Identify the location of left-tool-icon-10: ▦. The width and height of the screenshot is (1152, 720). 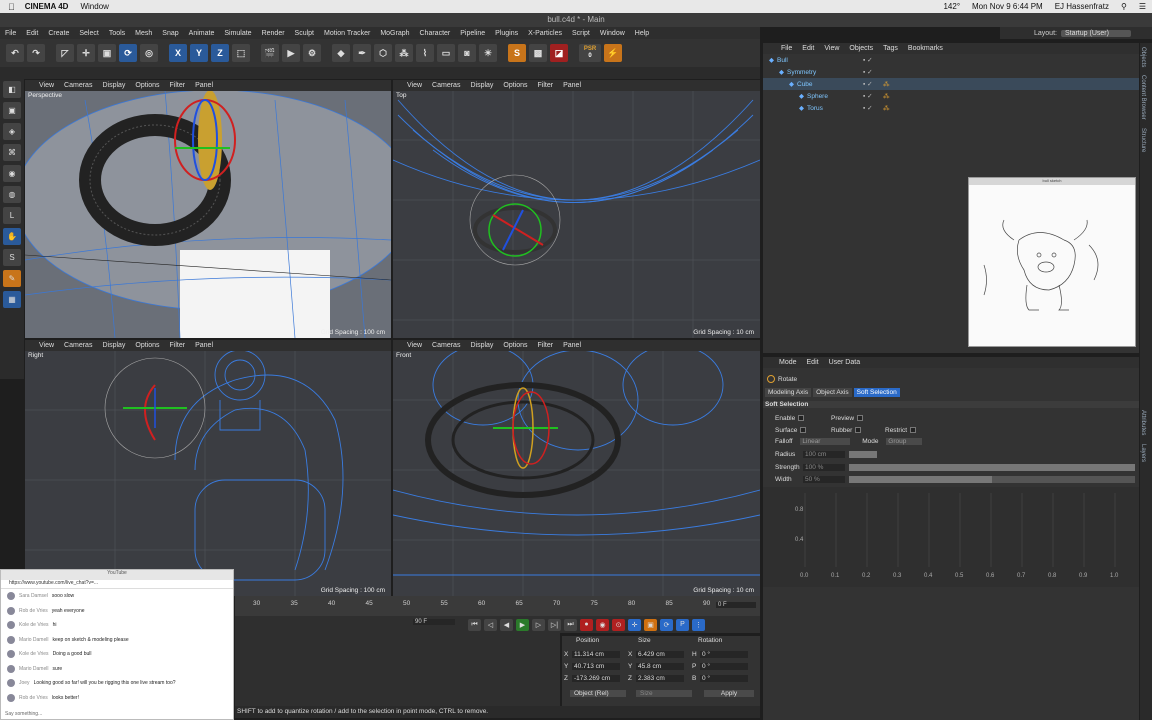
(12, 299).